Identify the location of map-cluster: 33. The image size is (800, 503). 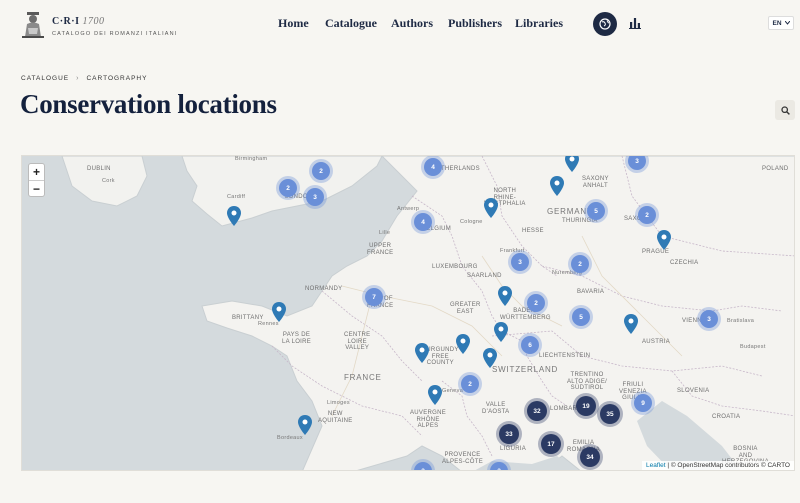
(509, 434).